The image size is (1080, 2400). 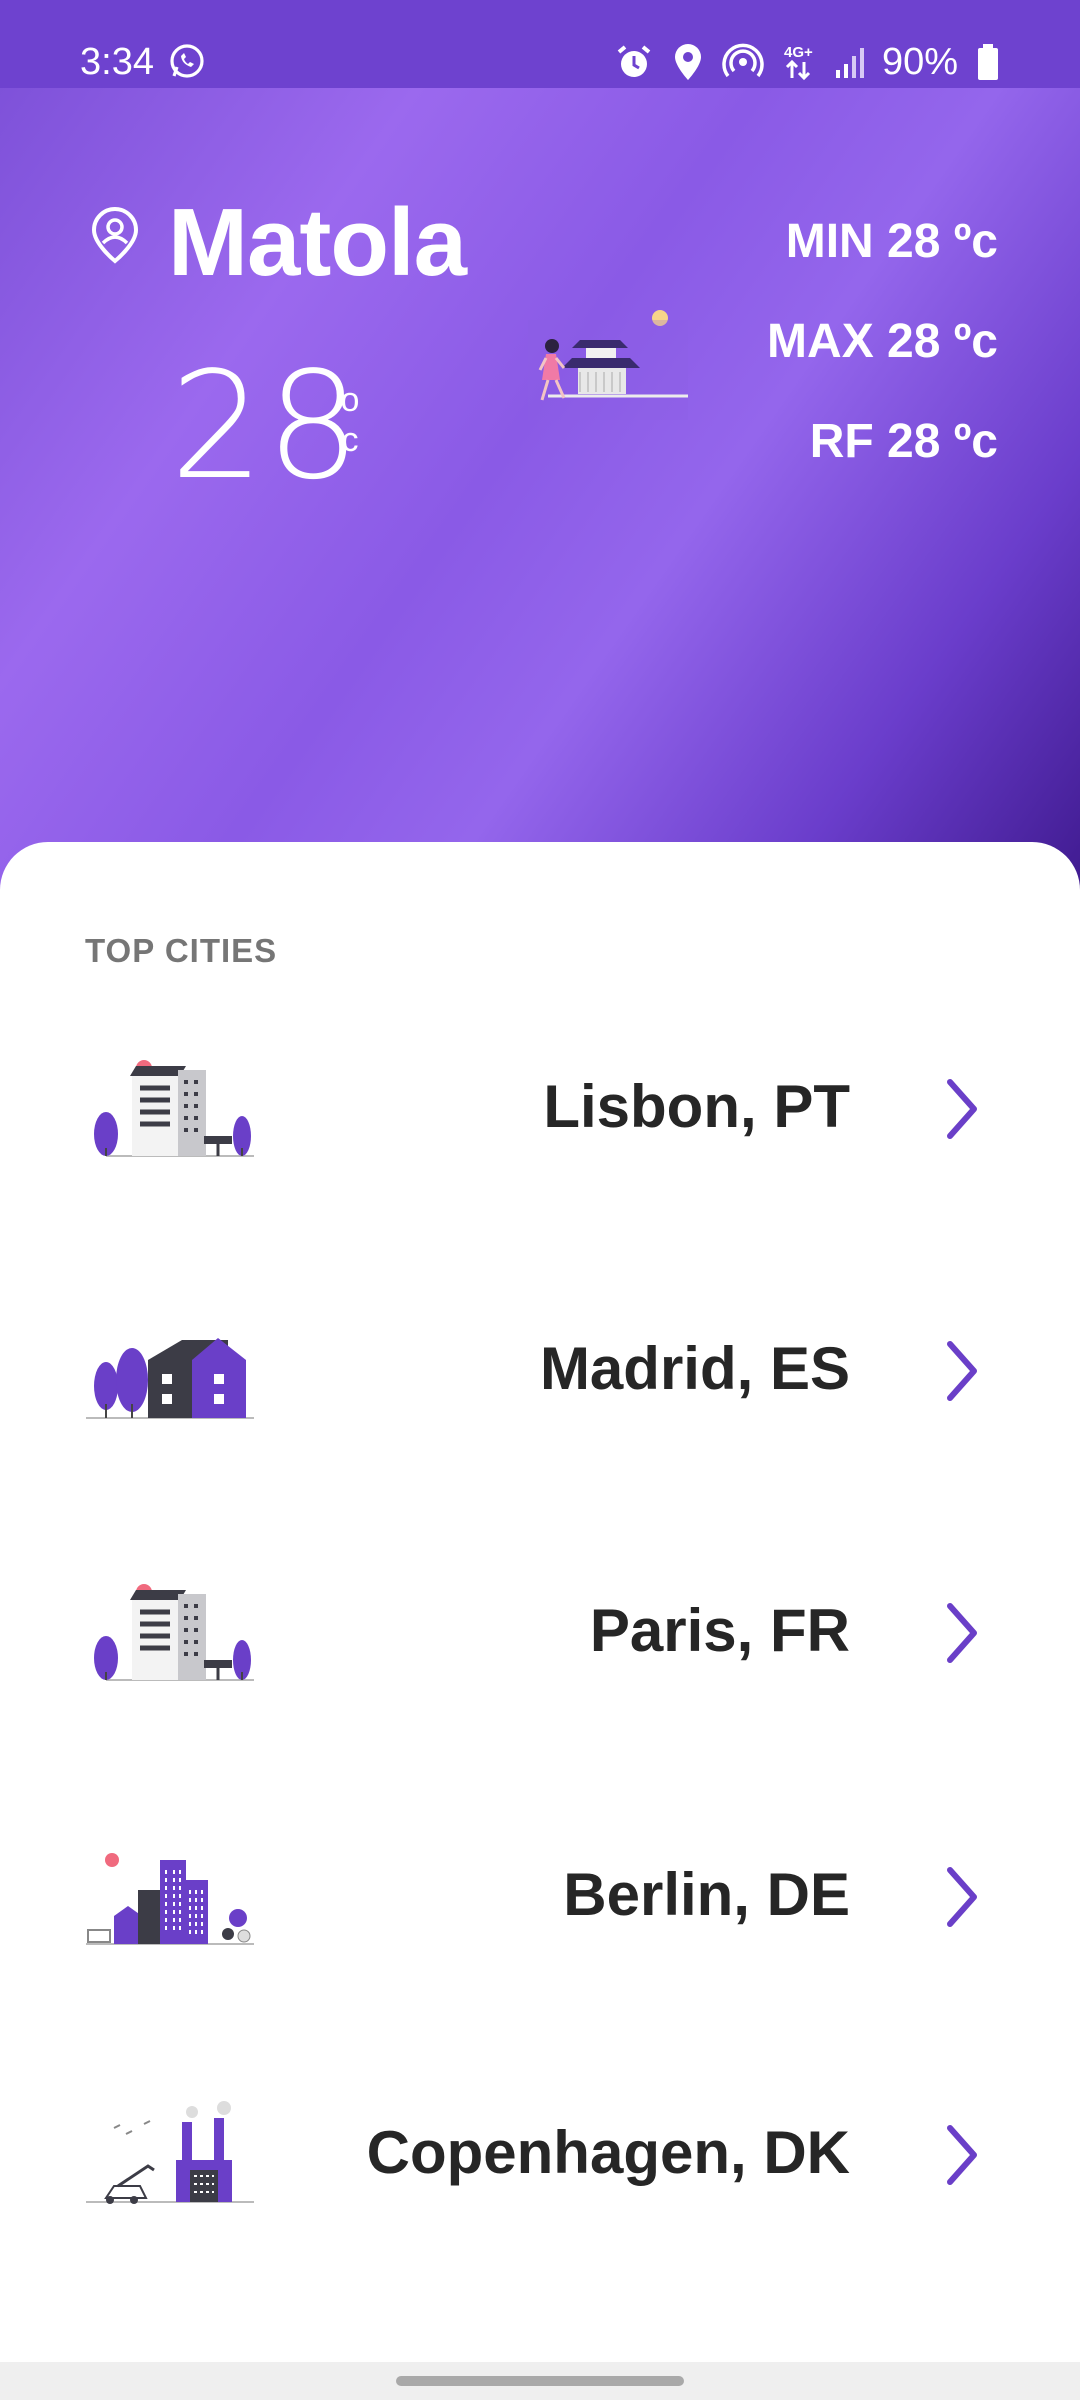 I want to click on min-temperature: MIN 28 ºc, so click(x=891, y=241).